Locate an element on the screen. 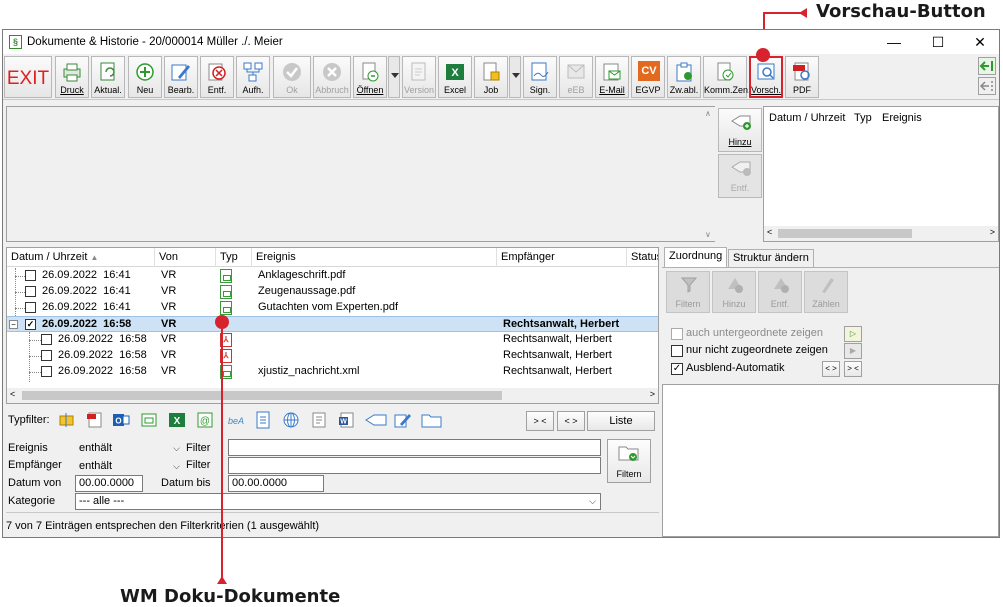  web-icon is located at coordinates (291, 420).